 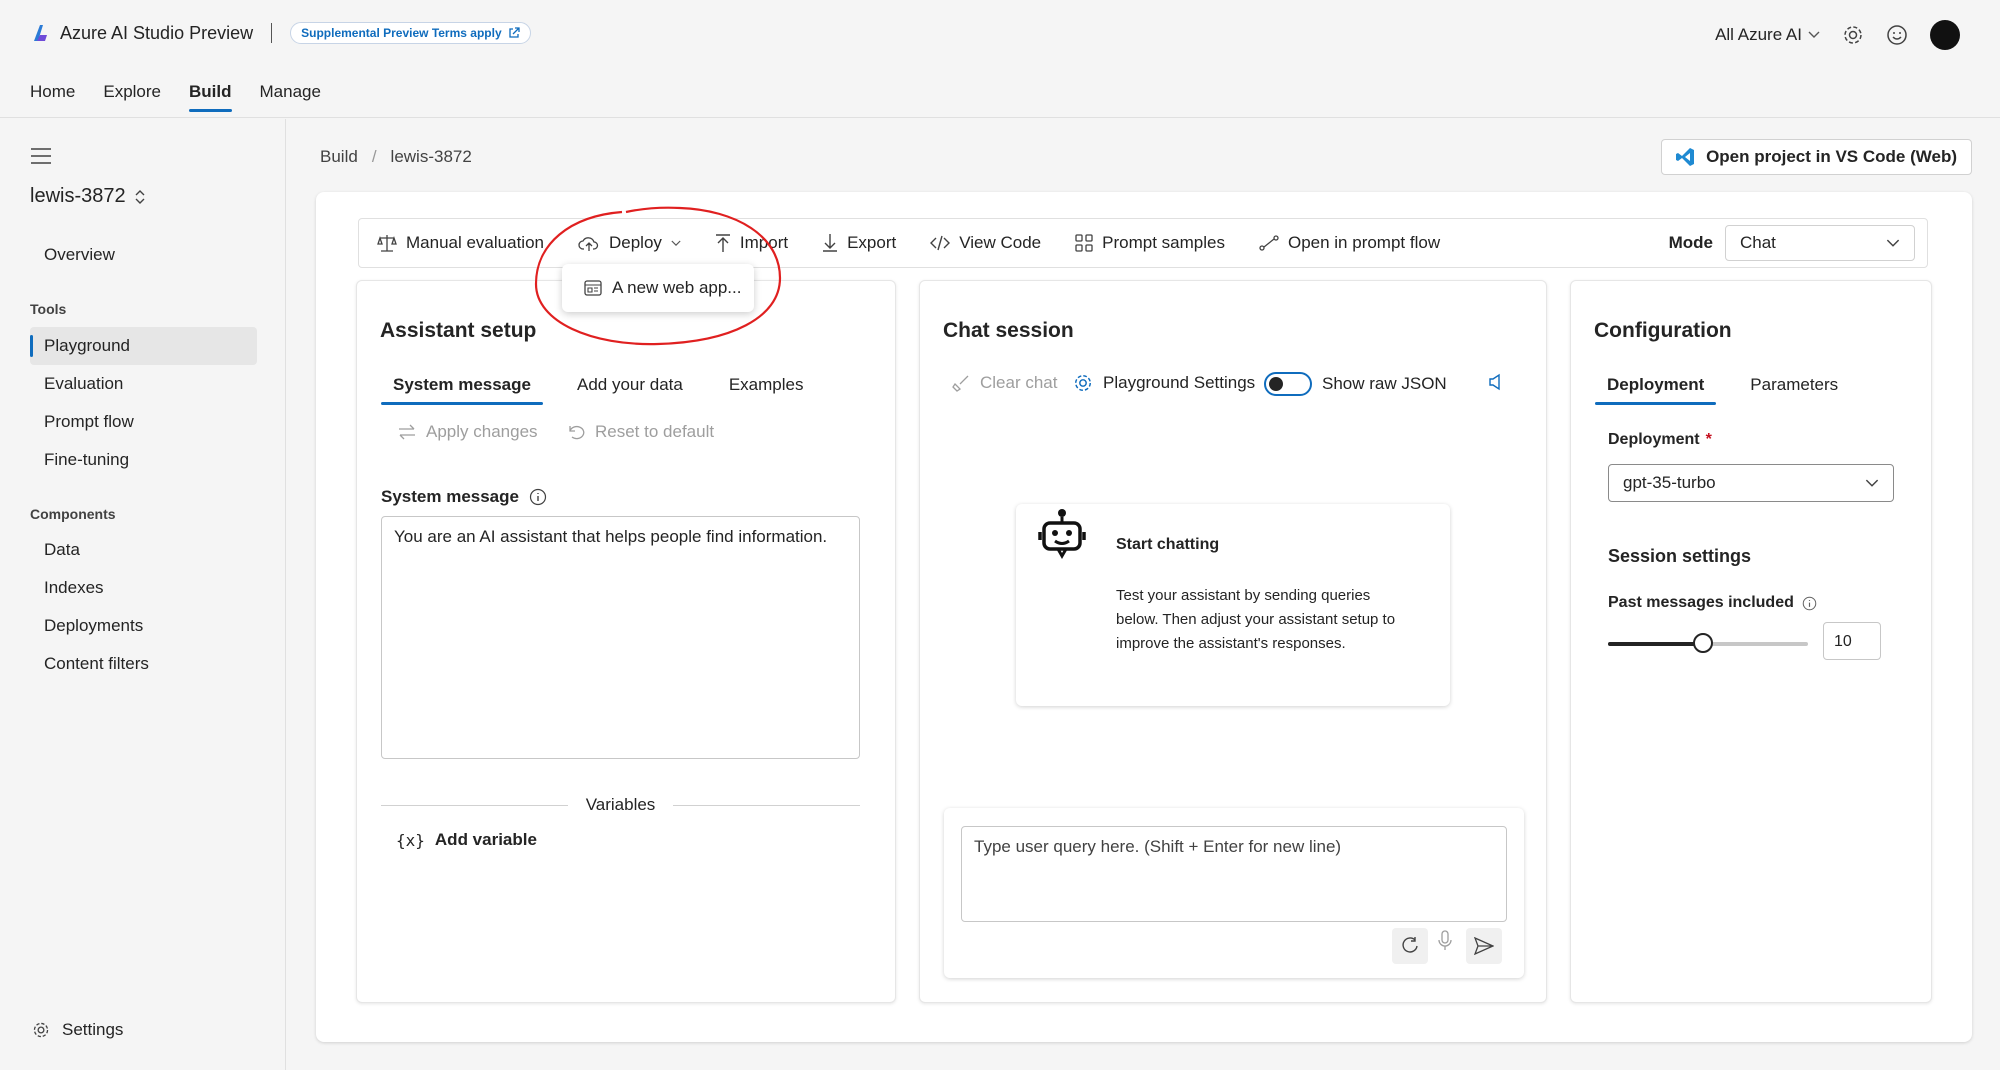 I want to click on app-title: Azure AI Studio Preview, so click(x=156, y=33).